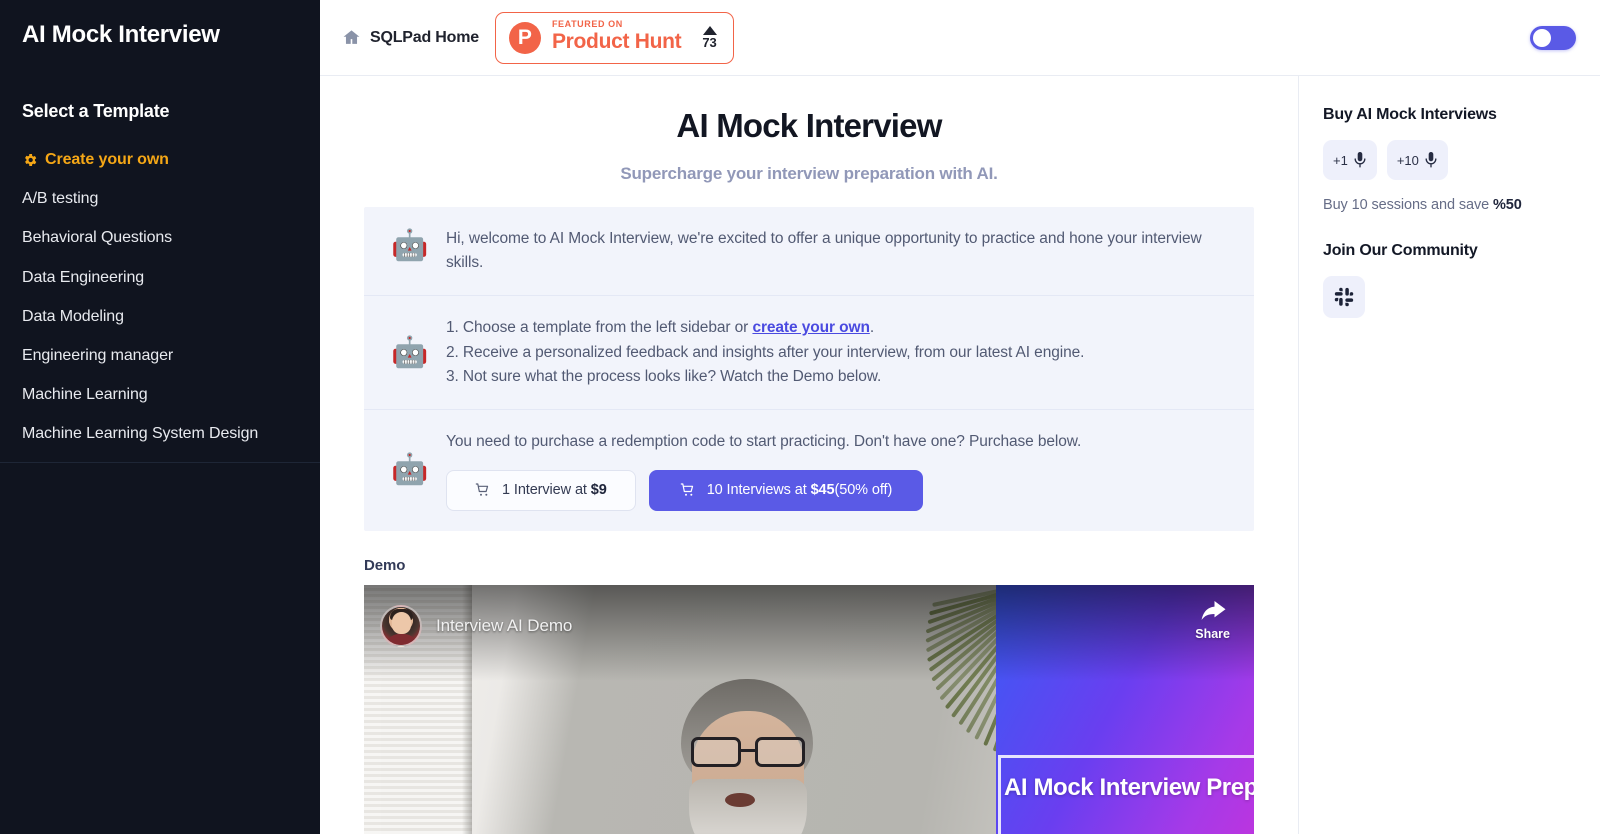 The width and height of the screenshot is (1600, 834). What do you see at coordinates (872, 328) in the screenshot?
I see `instruction-suffix: .` at bounding box center [872, 328].